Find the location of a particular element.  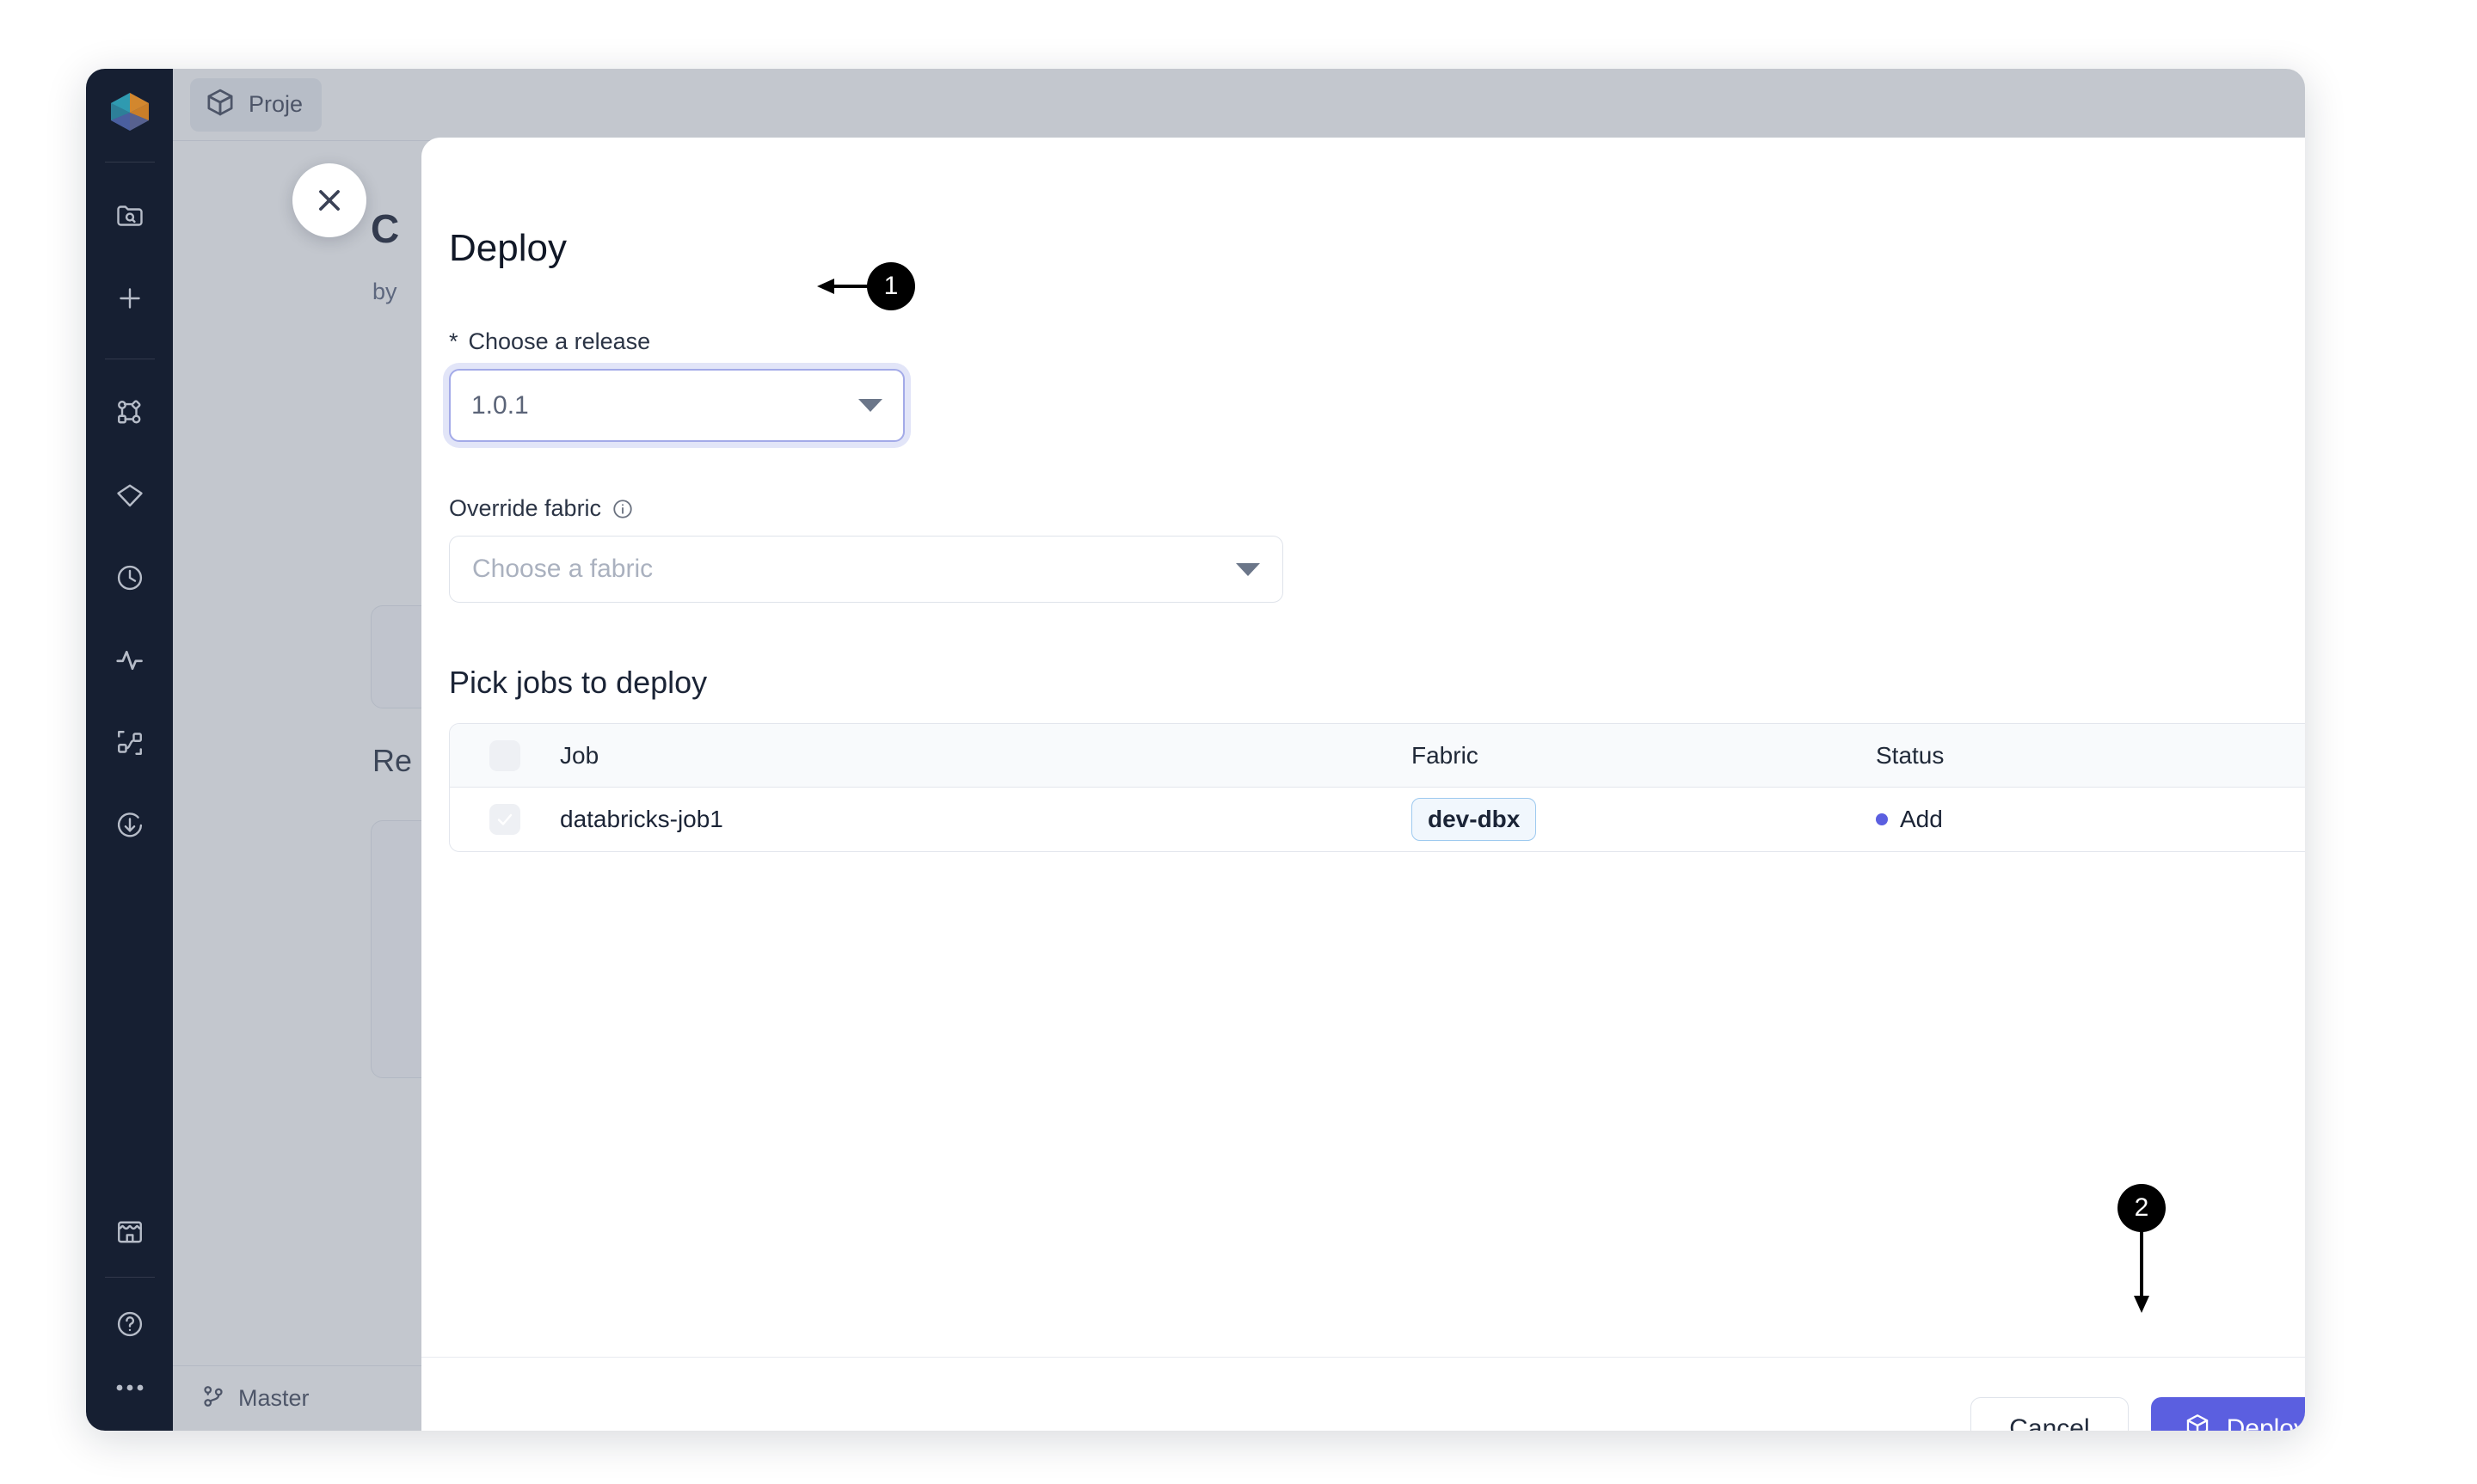

gem-icon is located at coordinates (130, 495).